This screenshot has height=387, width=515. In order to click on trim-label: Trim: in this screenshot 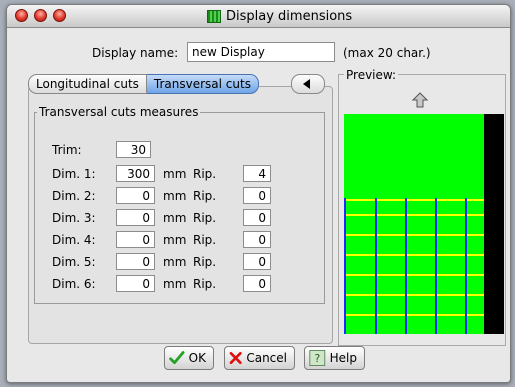, I will do `click(67, 150)`.